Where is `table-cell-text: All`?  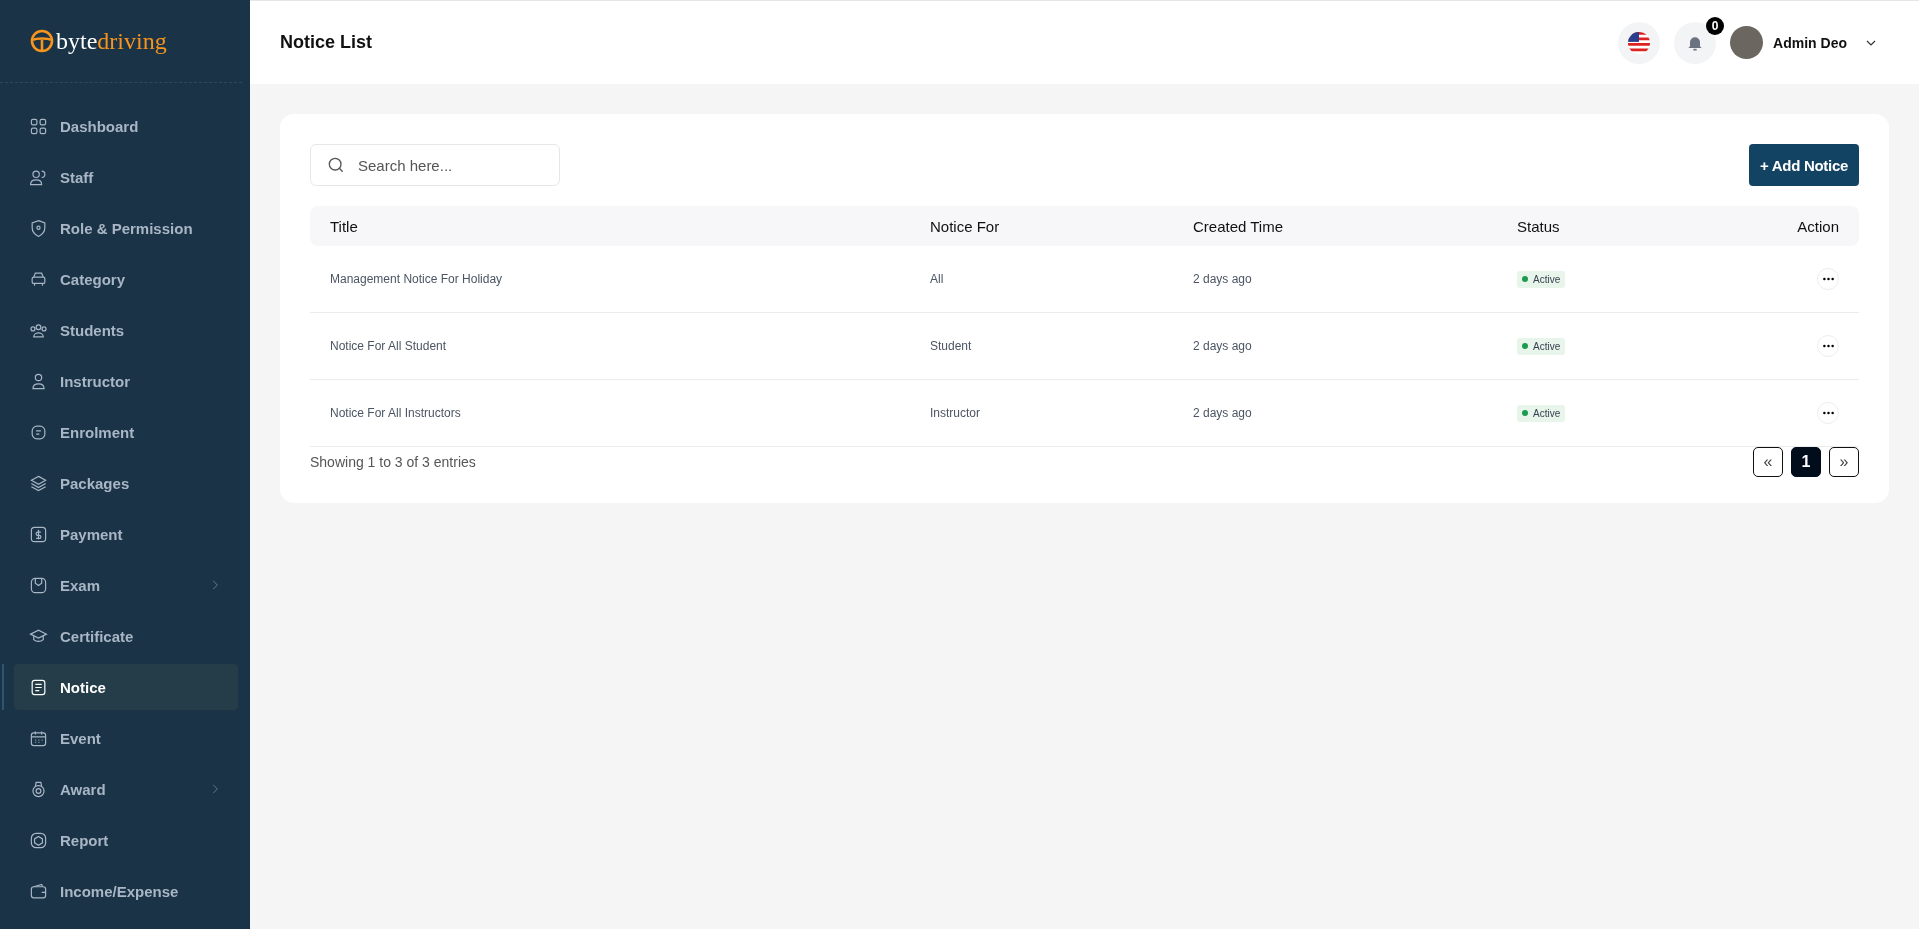 table-cell-text: All is located at coordinates (937, 279).